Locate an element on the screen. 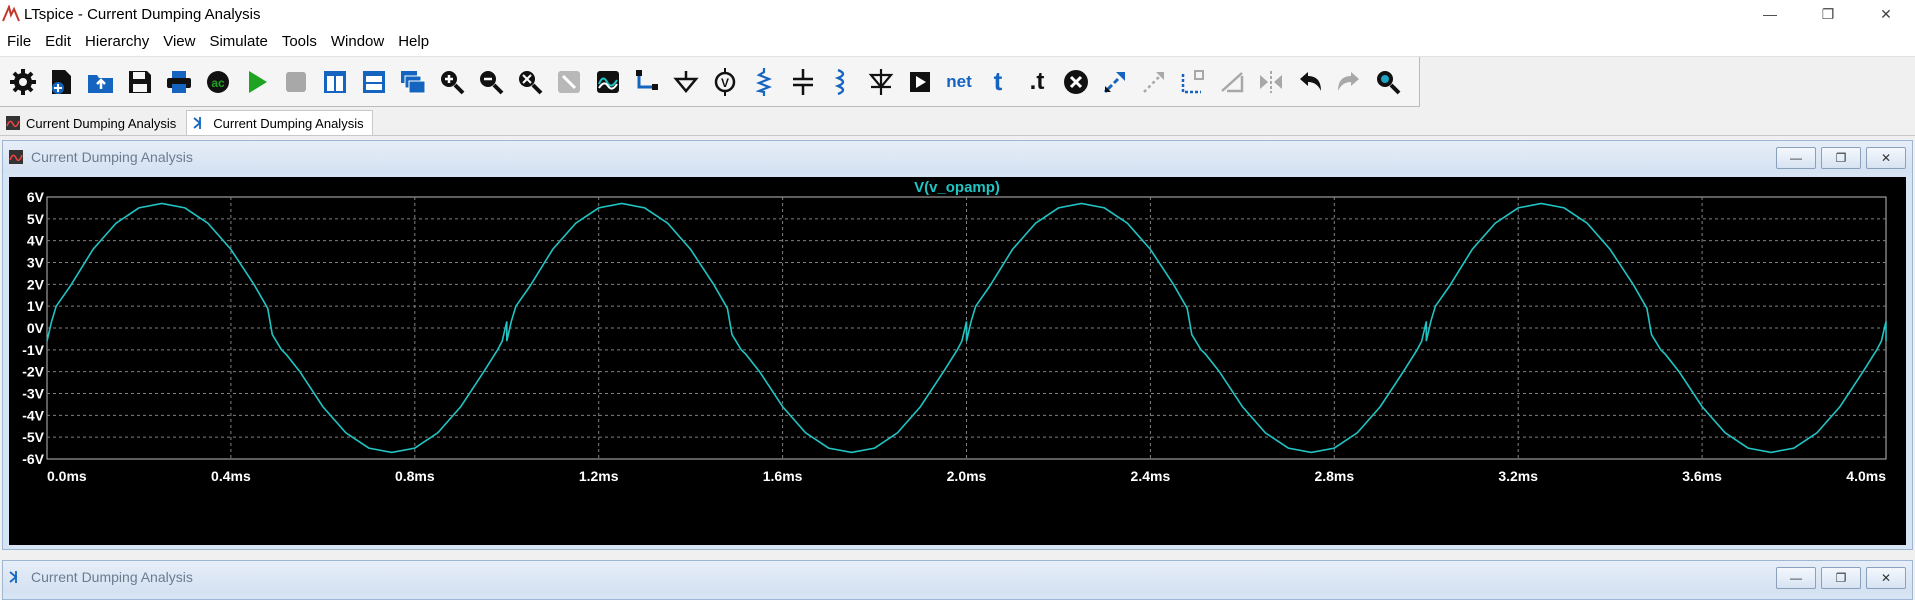  waveform-icon is located at coordinates (608, 82).